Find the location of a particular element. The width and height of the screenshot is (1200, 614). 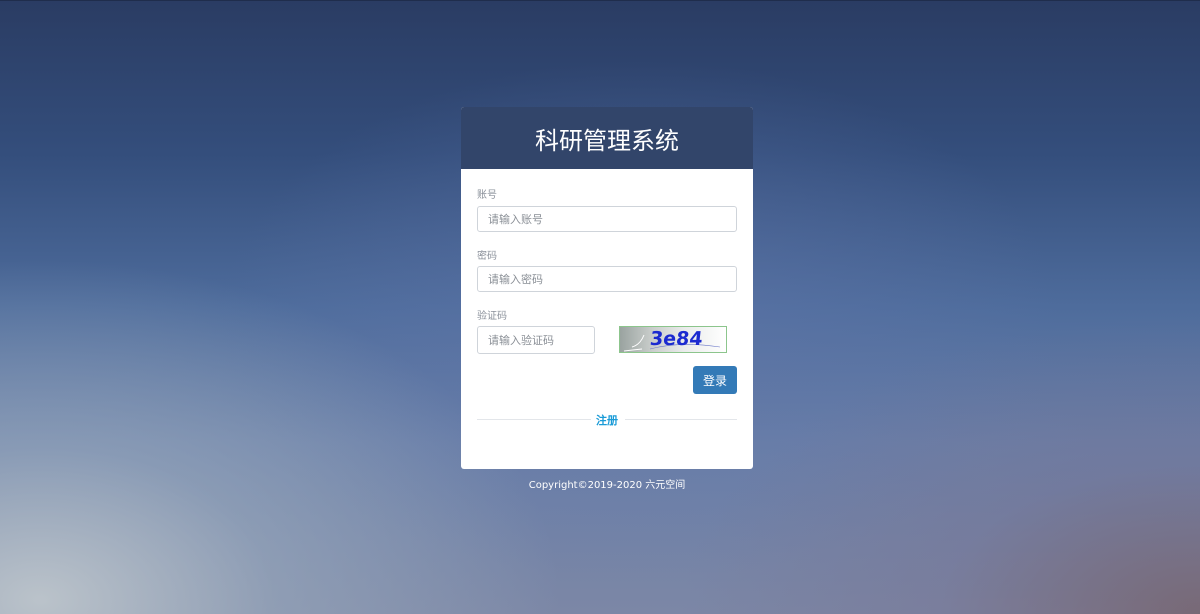

captcha-text: 3e84 is located at coordinates (676, 339).